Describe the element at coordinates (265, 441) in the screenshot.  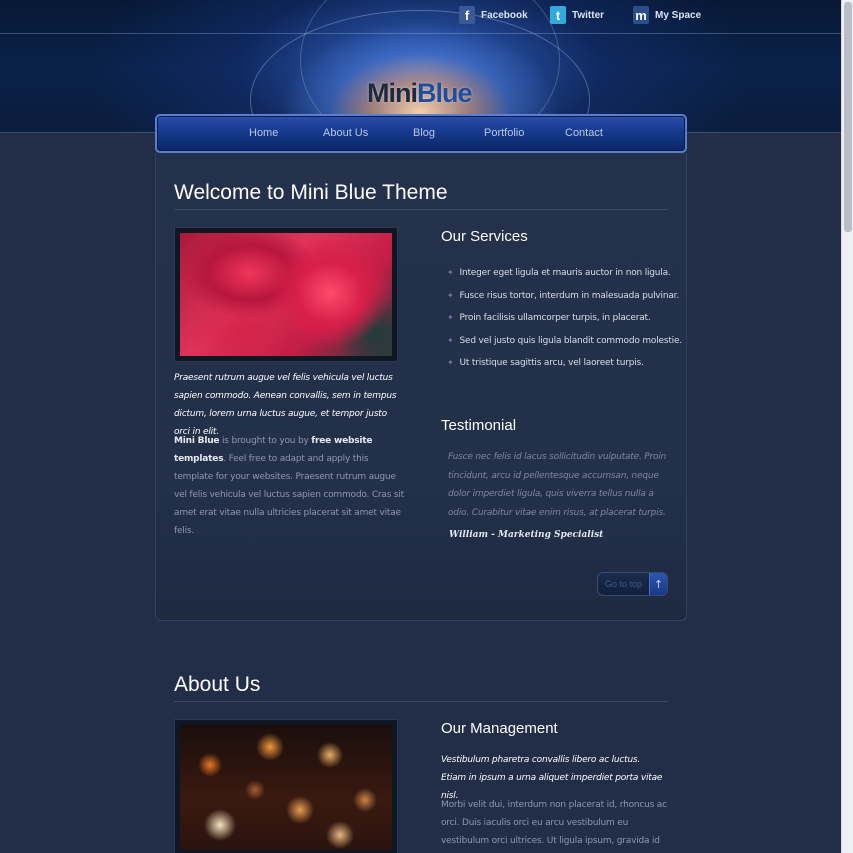
I see `body-text-part: is brought to you by` at that location.